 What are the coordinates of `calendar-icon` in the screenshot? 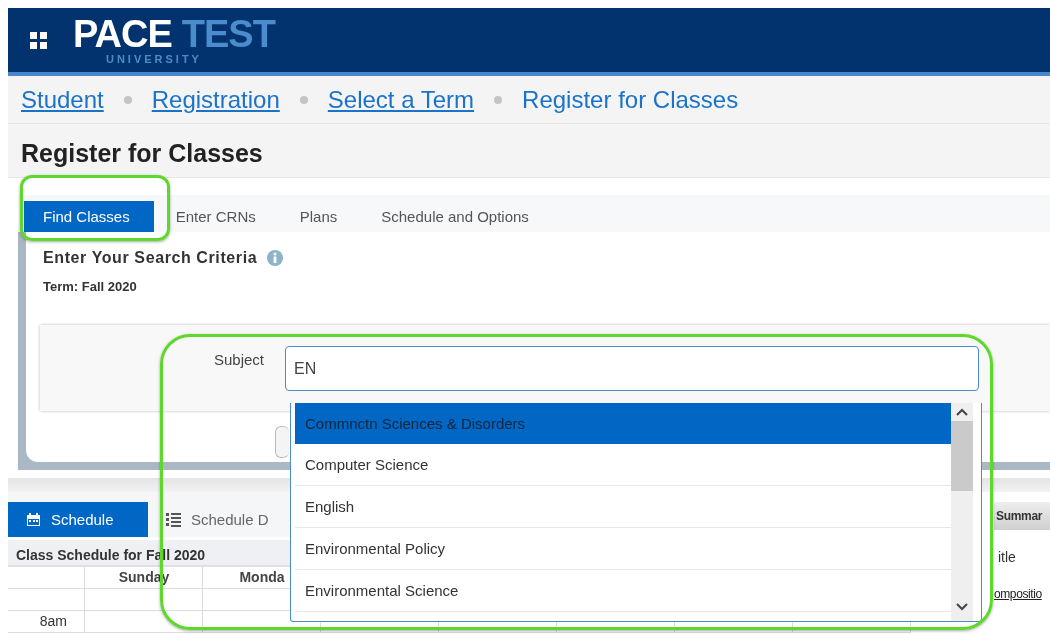 It's located at (33, 519).